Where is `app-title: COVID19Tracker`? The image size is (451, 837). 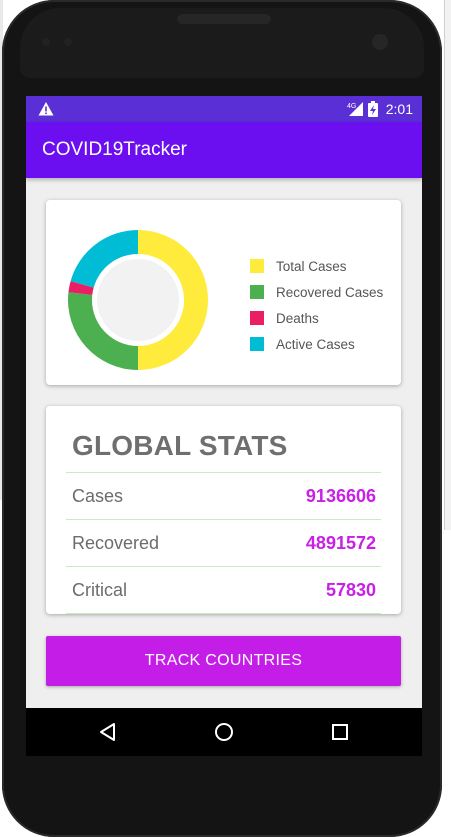 app-title: COVID19Tracker is located at coordinates (114, 149).